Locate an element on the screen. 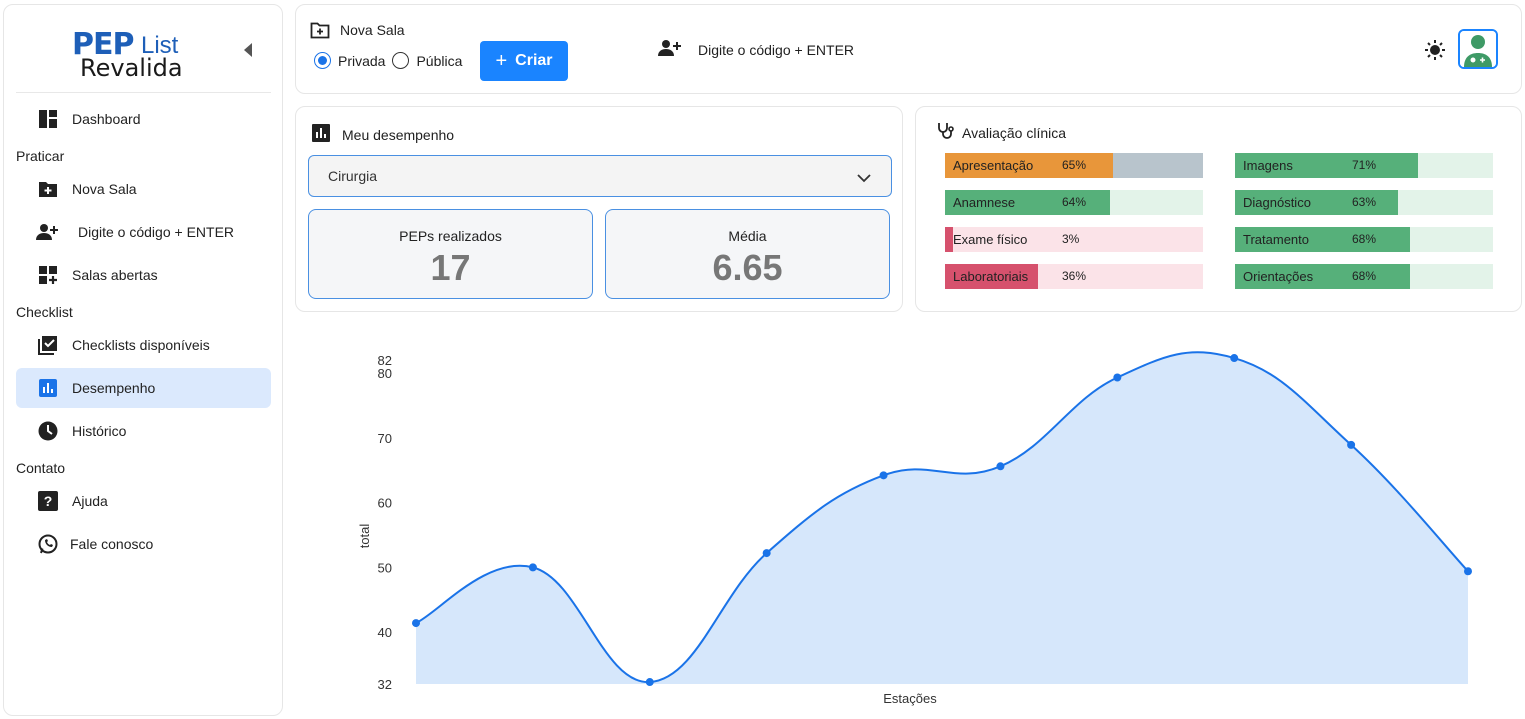 The height and width of the screenshot is (719, 1525). eval-bar-label: Imagens is located at coordinates (1268, 165).